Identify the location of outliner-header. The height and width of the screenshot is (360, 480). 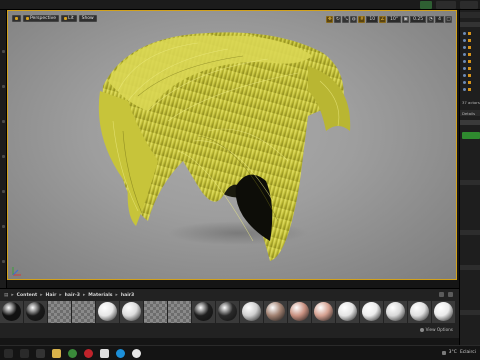
(470, 15).